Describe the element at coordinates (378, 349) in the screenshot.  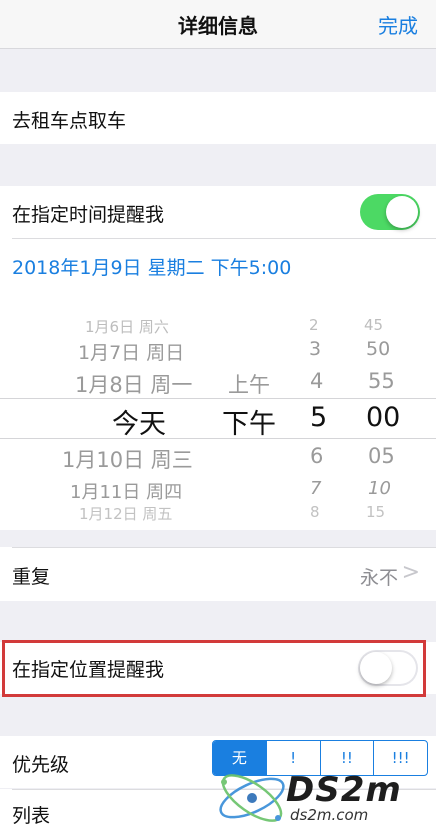
I see `picker-minute-option: 50` at that location.